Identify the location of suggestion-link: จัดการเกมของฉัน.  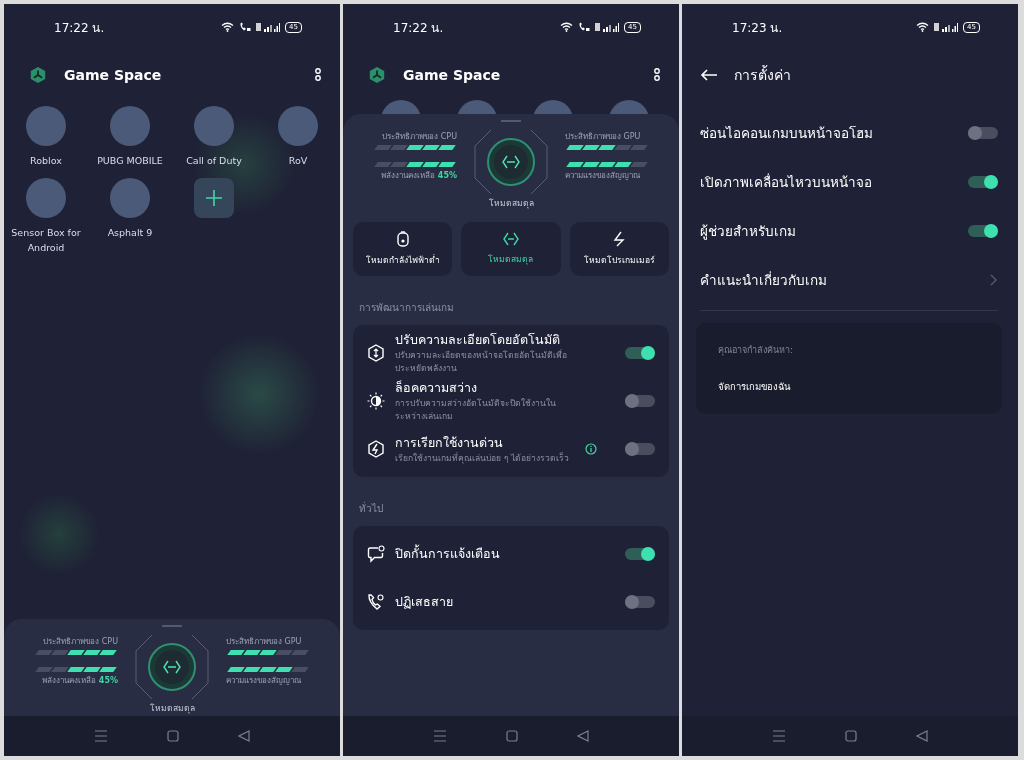
(849, 386).